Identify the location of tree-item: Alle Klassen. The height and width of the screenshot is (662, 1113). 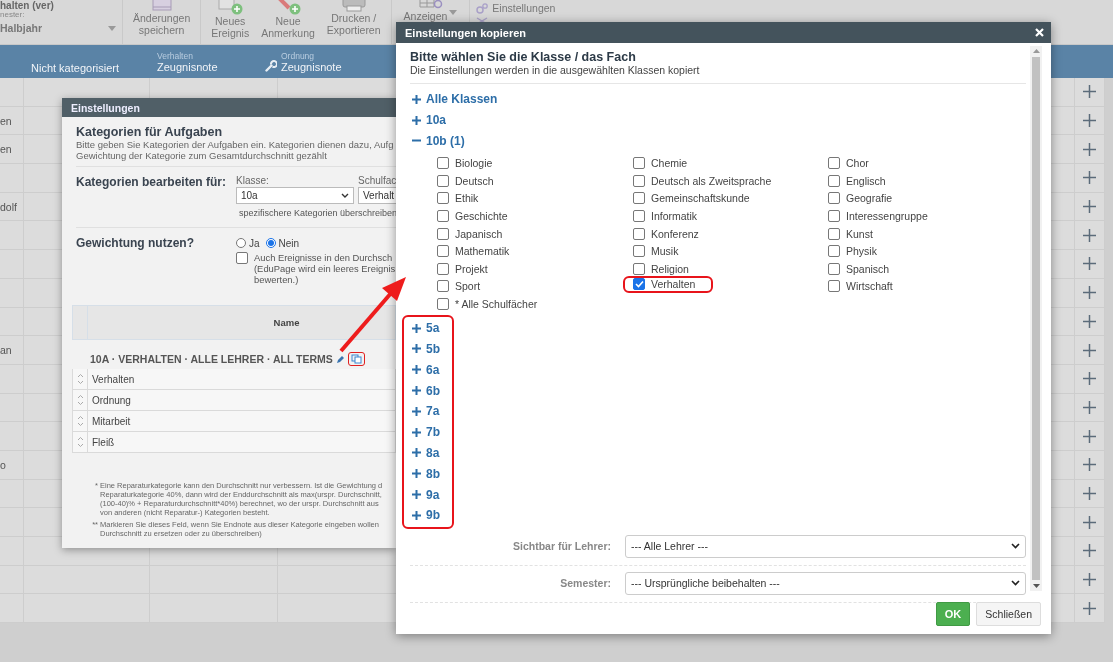
(457, 99).